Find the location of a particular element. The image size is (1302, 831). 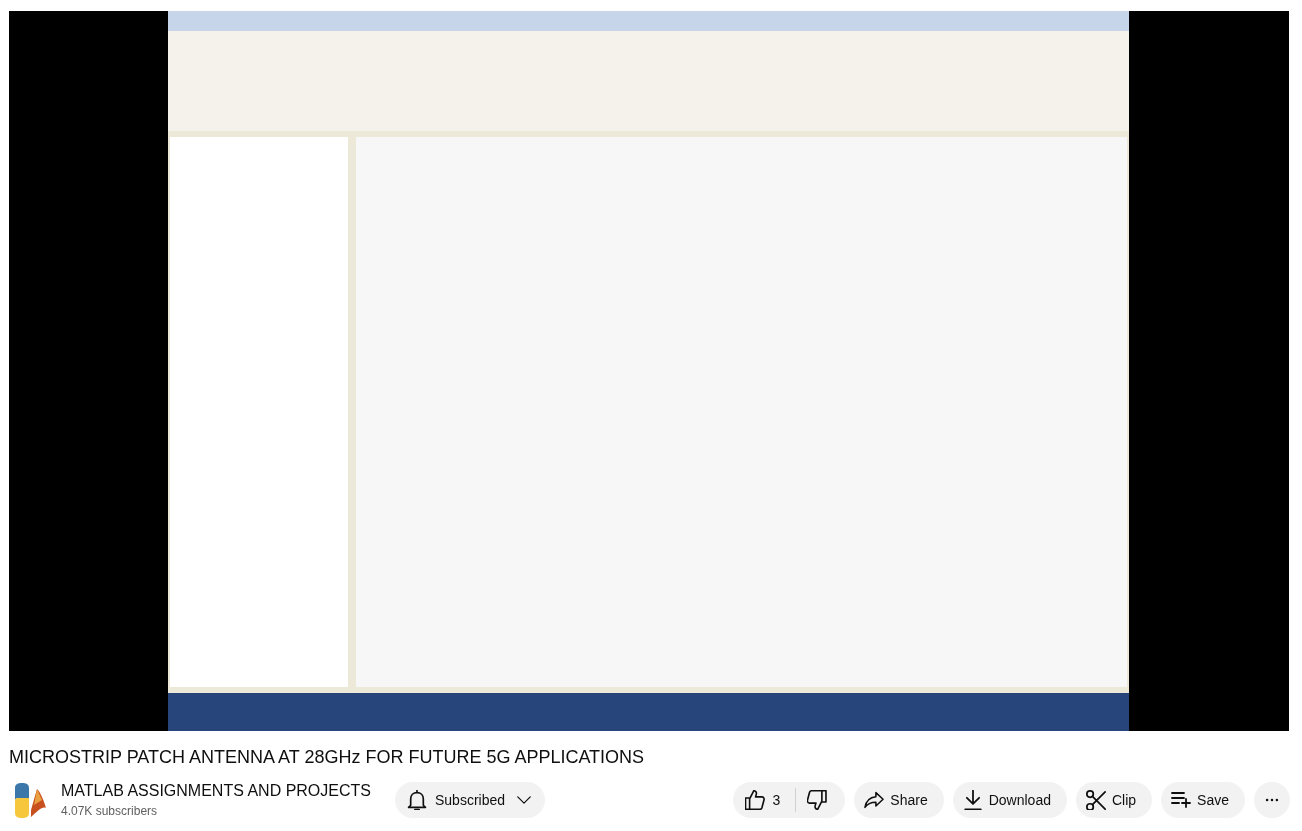

bell-icon is located at coordinates (417, 800).